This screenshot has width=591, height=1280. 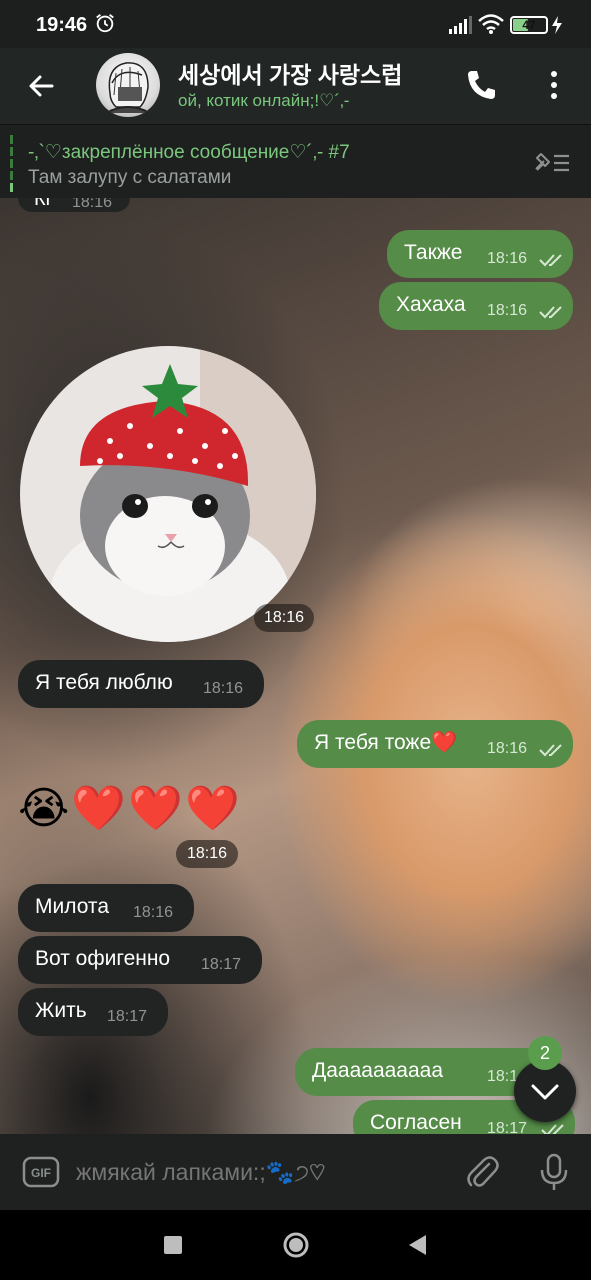 I want to click on chat-title: 세상에서 가장 사랑스럽, so click(x=313, y=73).